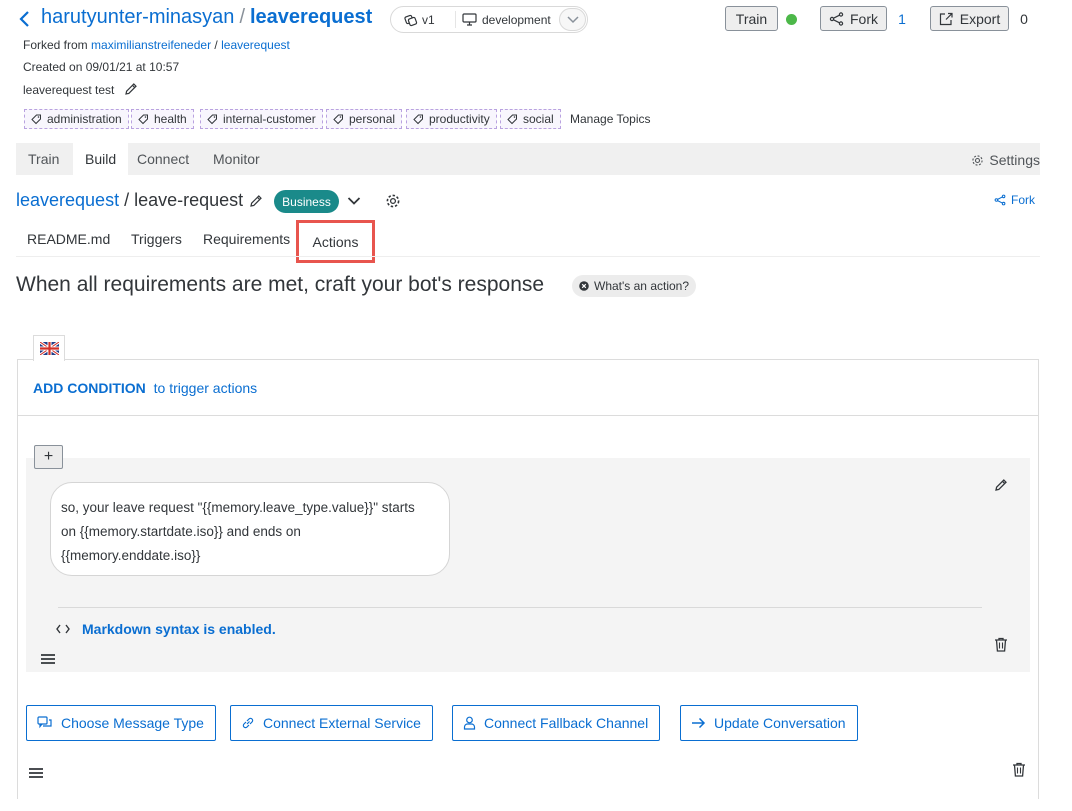 This screenshot has height=811, width=1072. I want to click on main-tab-bar: Train Build Connect Monitor, so click(528, 159).